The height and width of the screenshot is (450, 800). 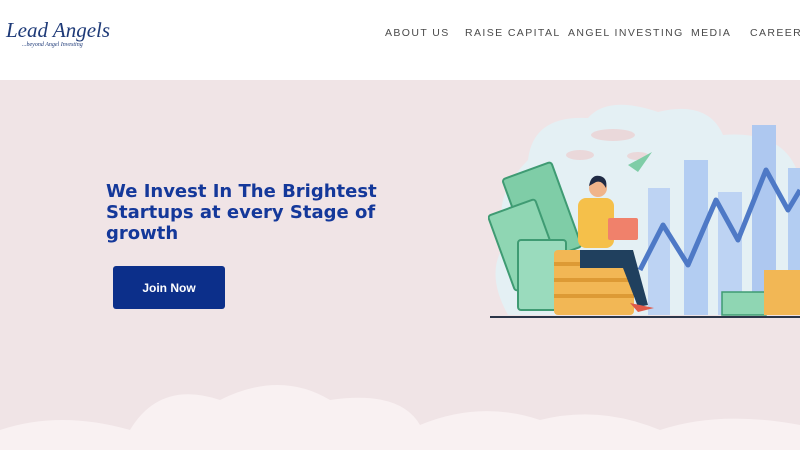 I want to click on nav-item-media: MEDIA, so click(x=711, y=33).